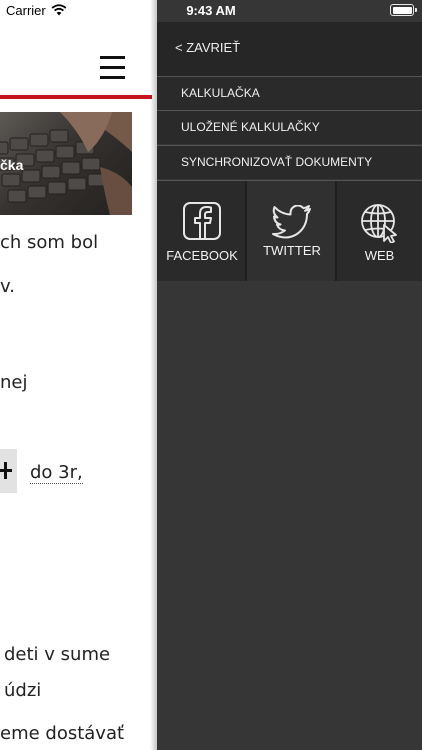 The height and width of the screenshot is (750, 422). I want to click on twitter-button: TWITTER, so click(292, 231).